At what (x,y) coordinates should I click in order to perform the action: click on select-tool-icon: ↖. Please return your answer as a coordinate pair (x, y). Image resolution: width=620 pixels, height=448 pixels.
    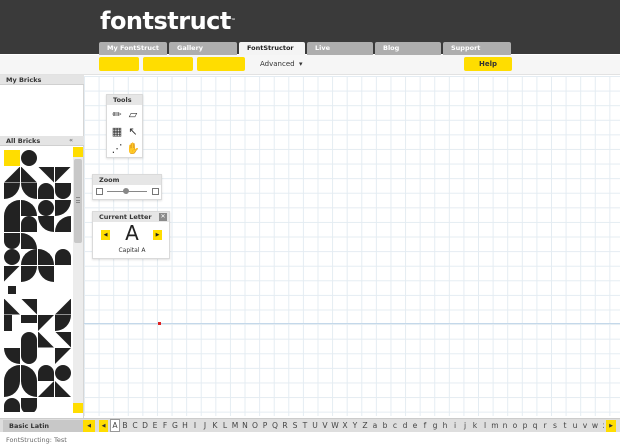
    Looking at the image, I should click on (133, 132).